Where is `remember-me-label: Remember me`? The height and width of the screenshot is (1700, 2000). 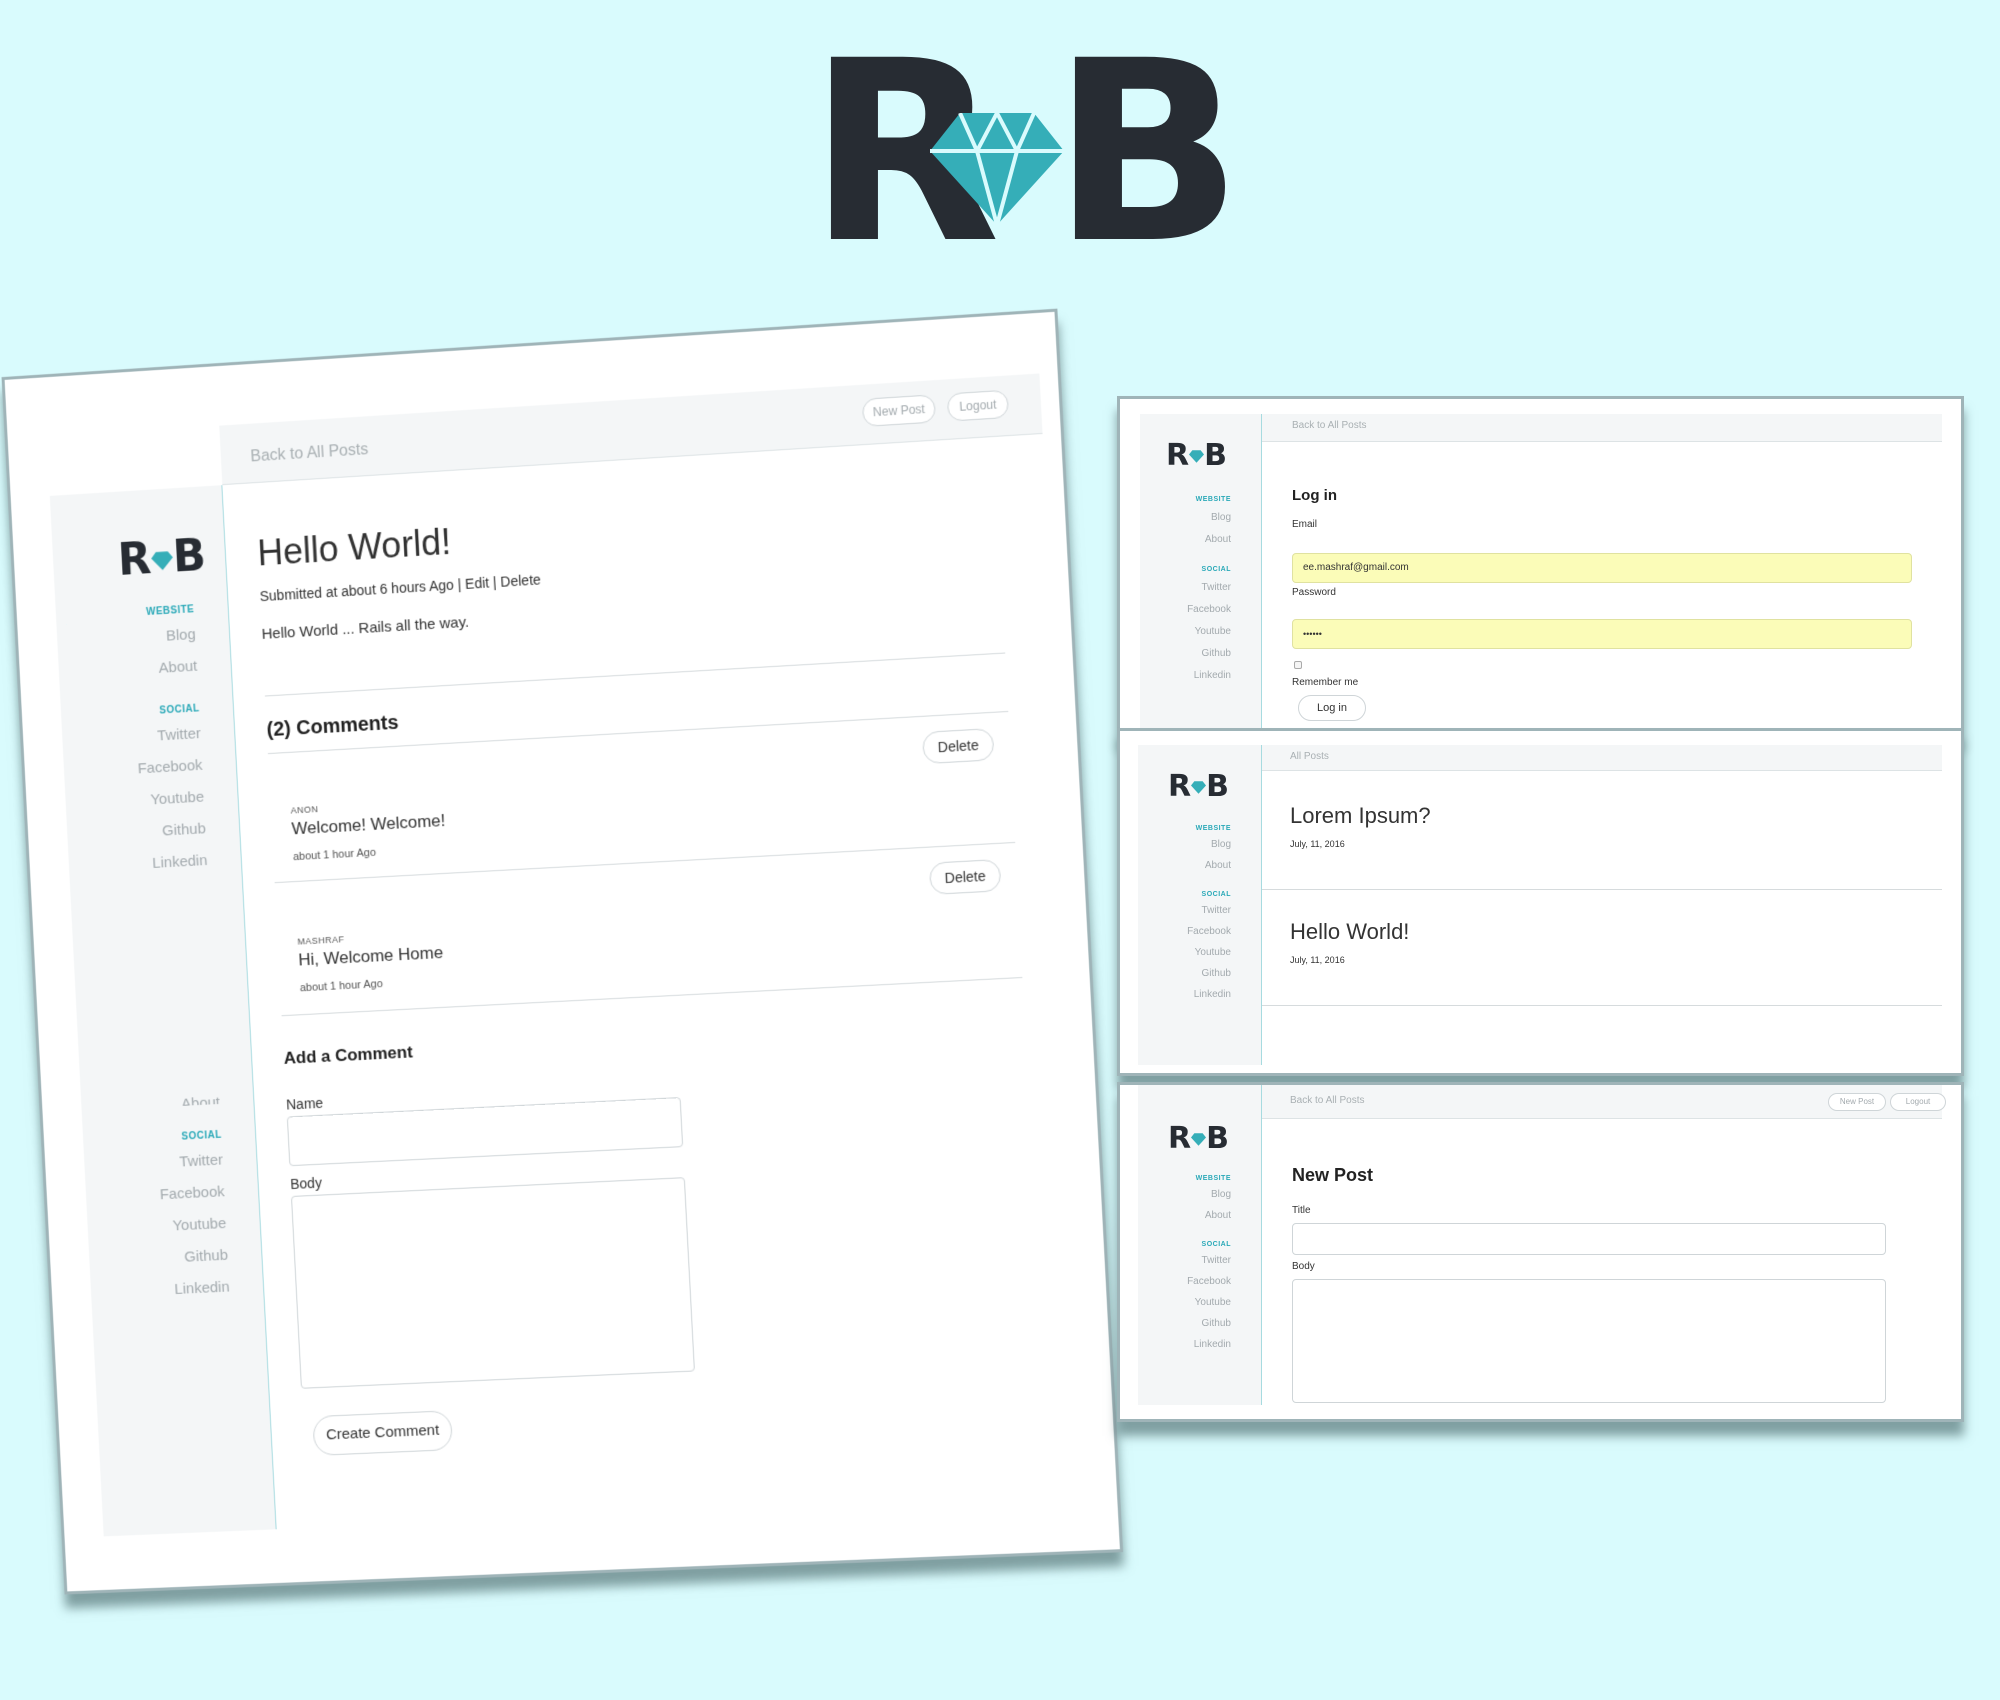
remember-me-label: Remember me is located at coordinates (1325, 682).